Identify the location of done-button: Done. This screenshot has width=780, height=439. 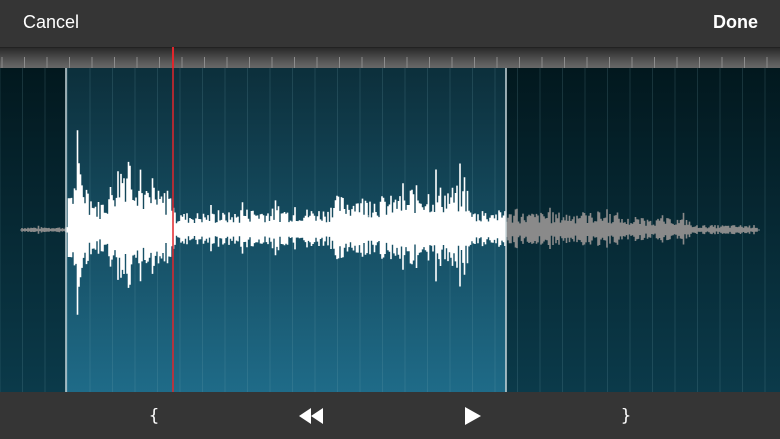
(735, 22).